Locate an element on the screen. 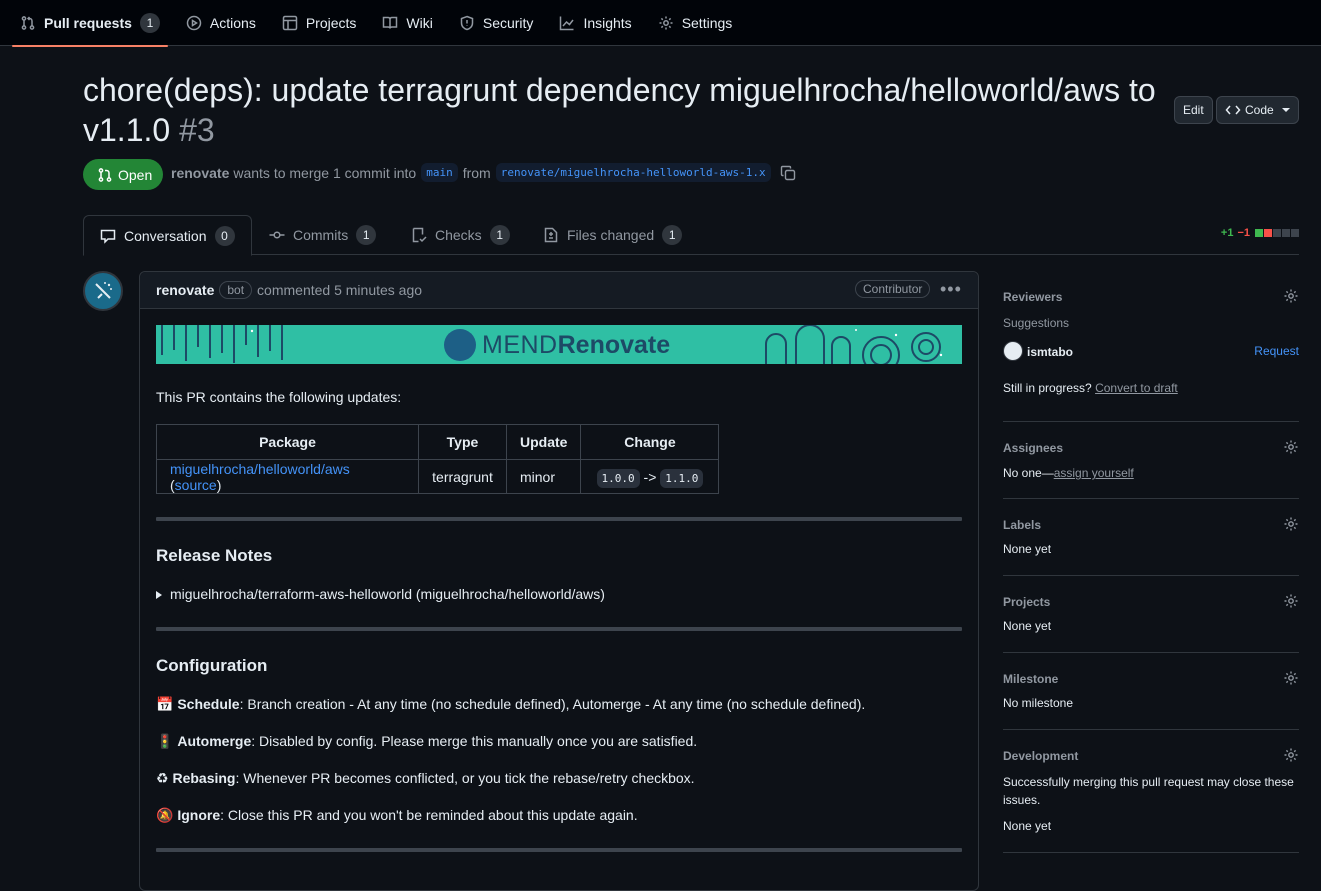 This screenshot has height=891, width=1321. sidebar-labels: Labels None yet is located at coordinates (1151, 546).